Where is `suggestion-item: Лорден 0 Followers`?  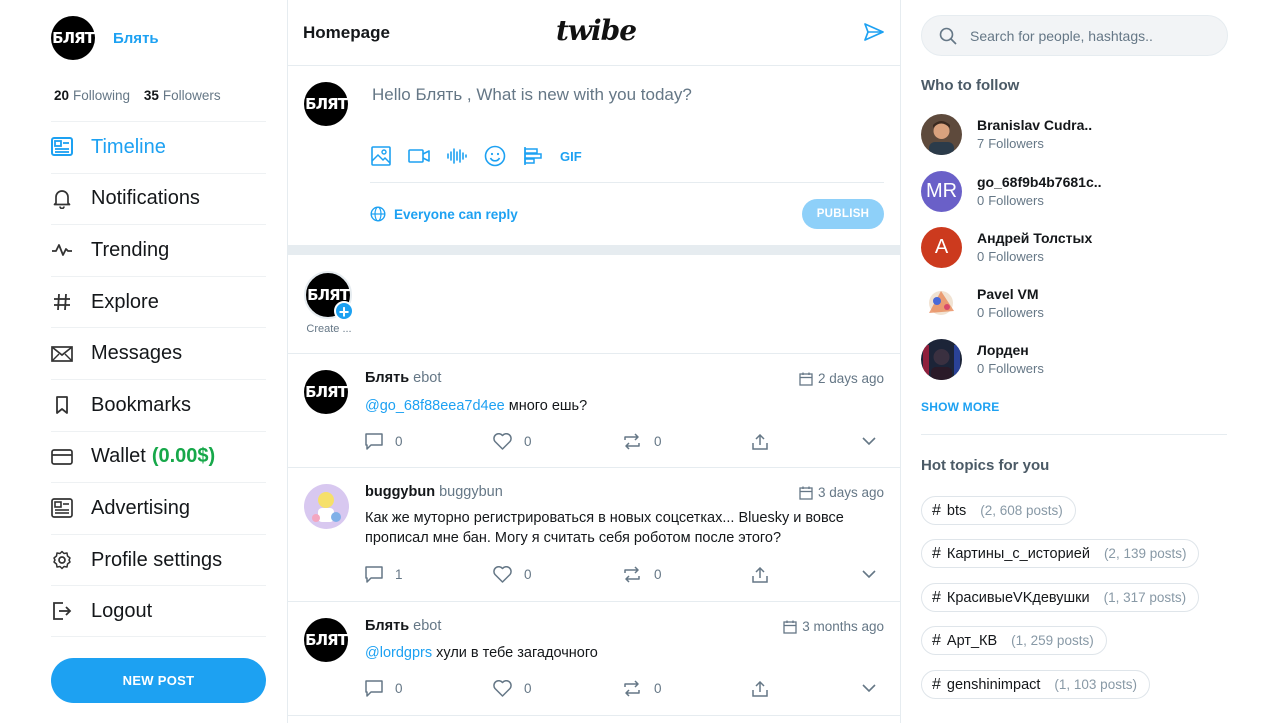
suggestion-item: Лорден 0 Followers is located at coordinates (982, 359).